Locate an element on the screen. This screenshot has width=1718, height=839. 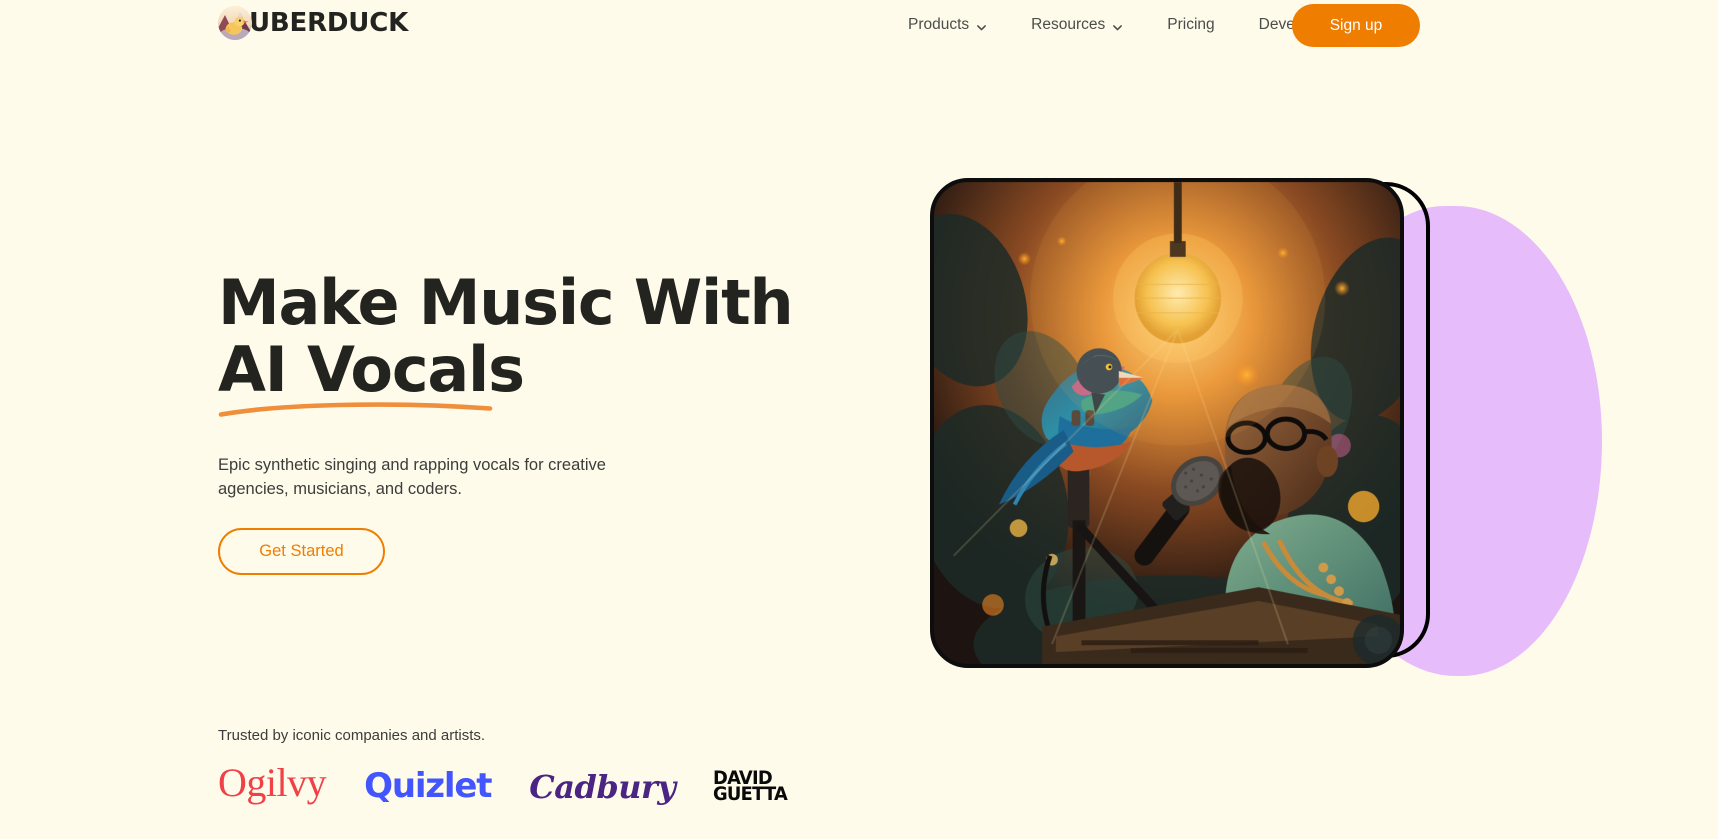
get-started-button: Get Started is located at coordinates (301, 551).